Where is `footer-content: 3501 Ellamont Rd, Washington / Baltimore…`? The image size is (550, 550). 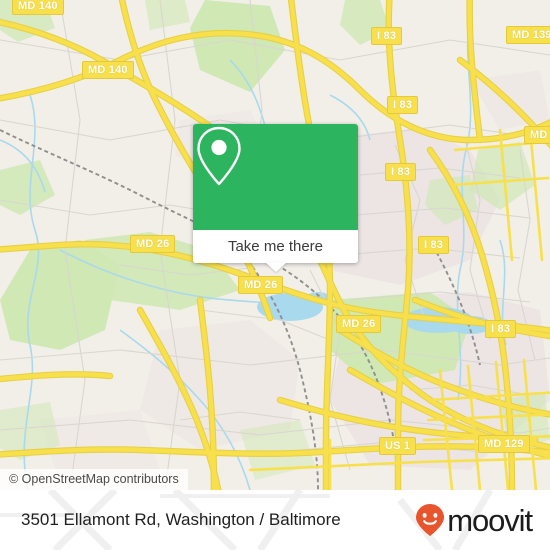
footer-content: 3501 Ellamont Rd, Washington / Baltimore… is located at coordinates (275, 520).